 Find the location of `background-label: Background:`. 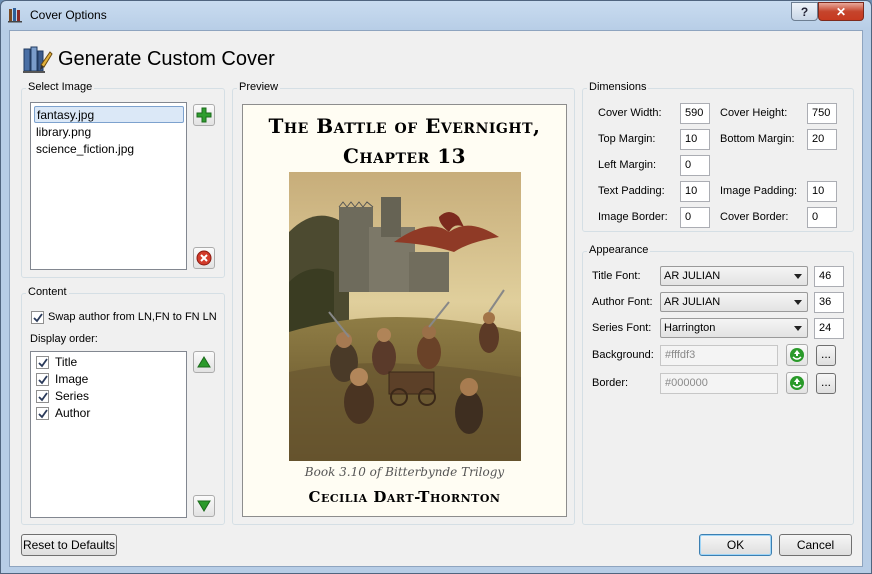

background-label: Background: is located at coordinates (623, 355).